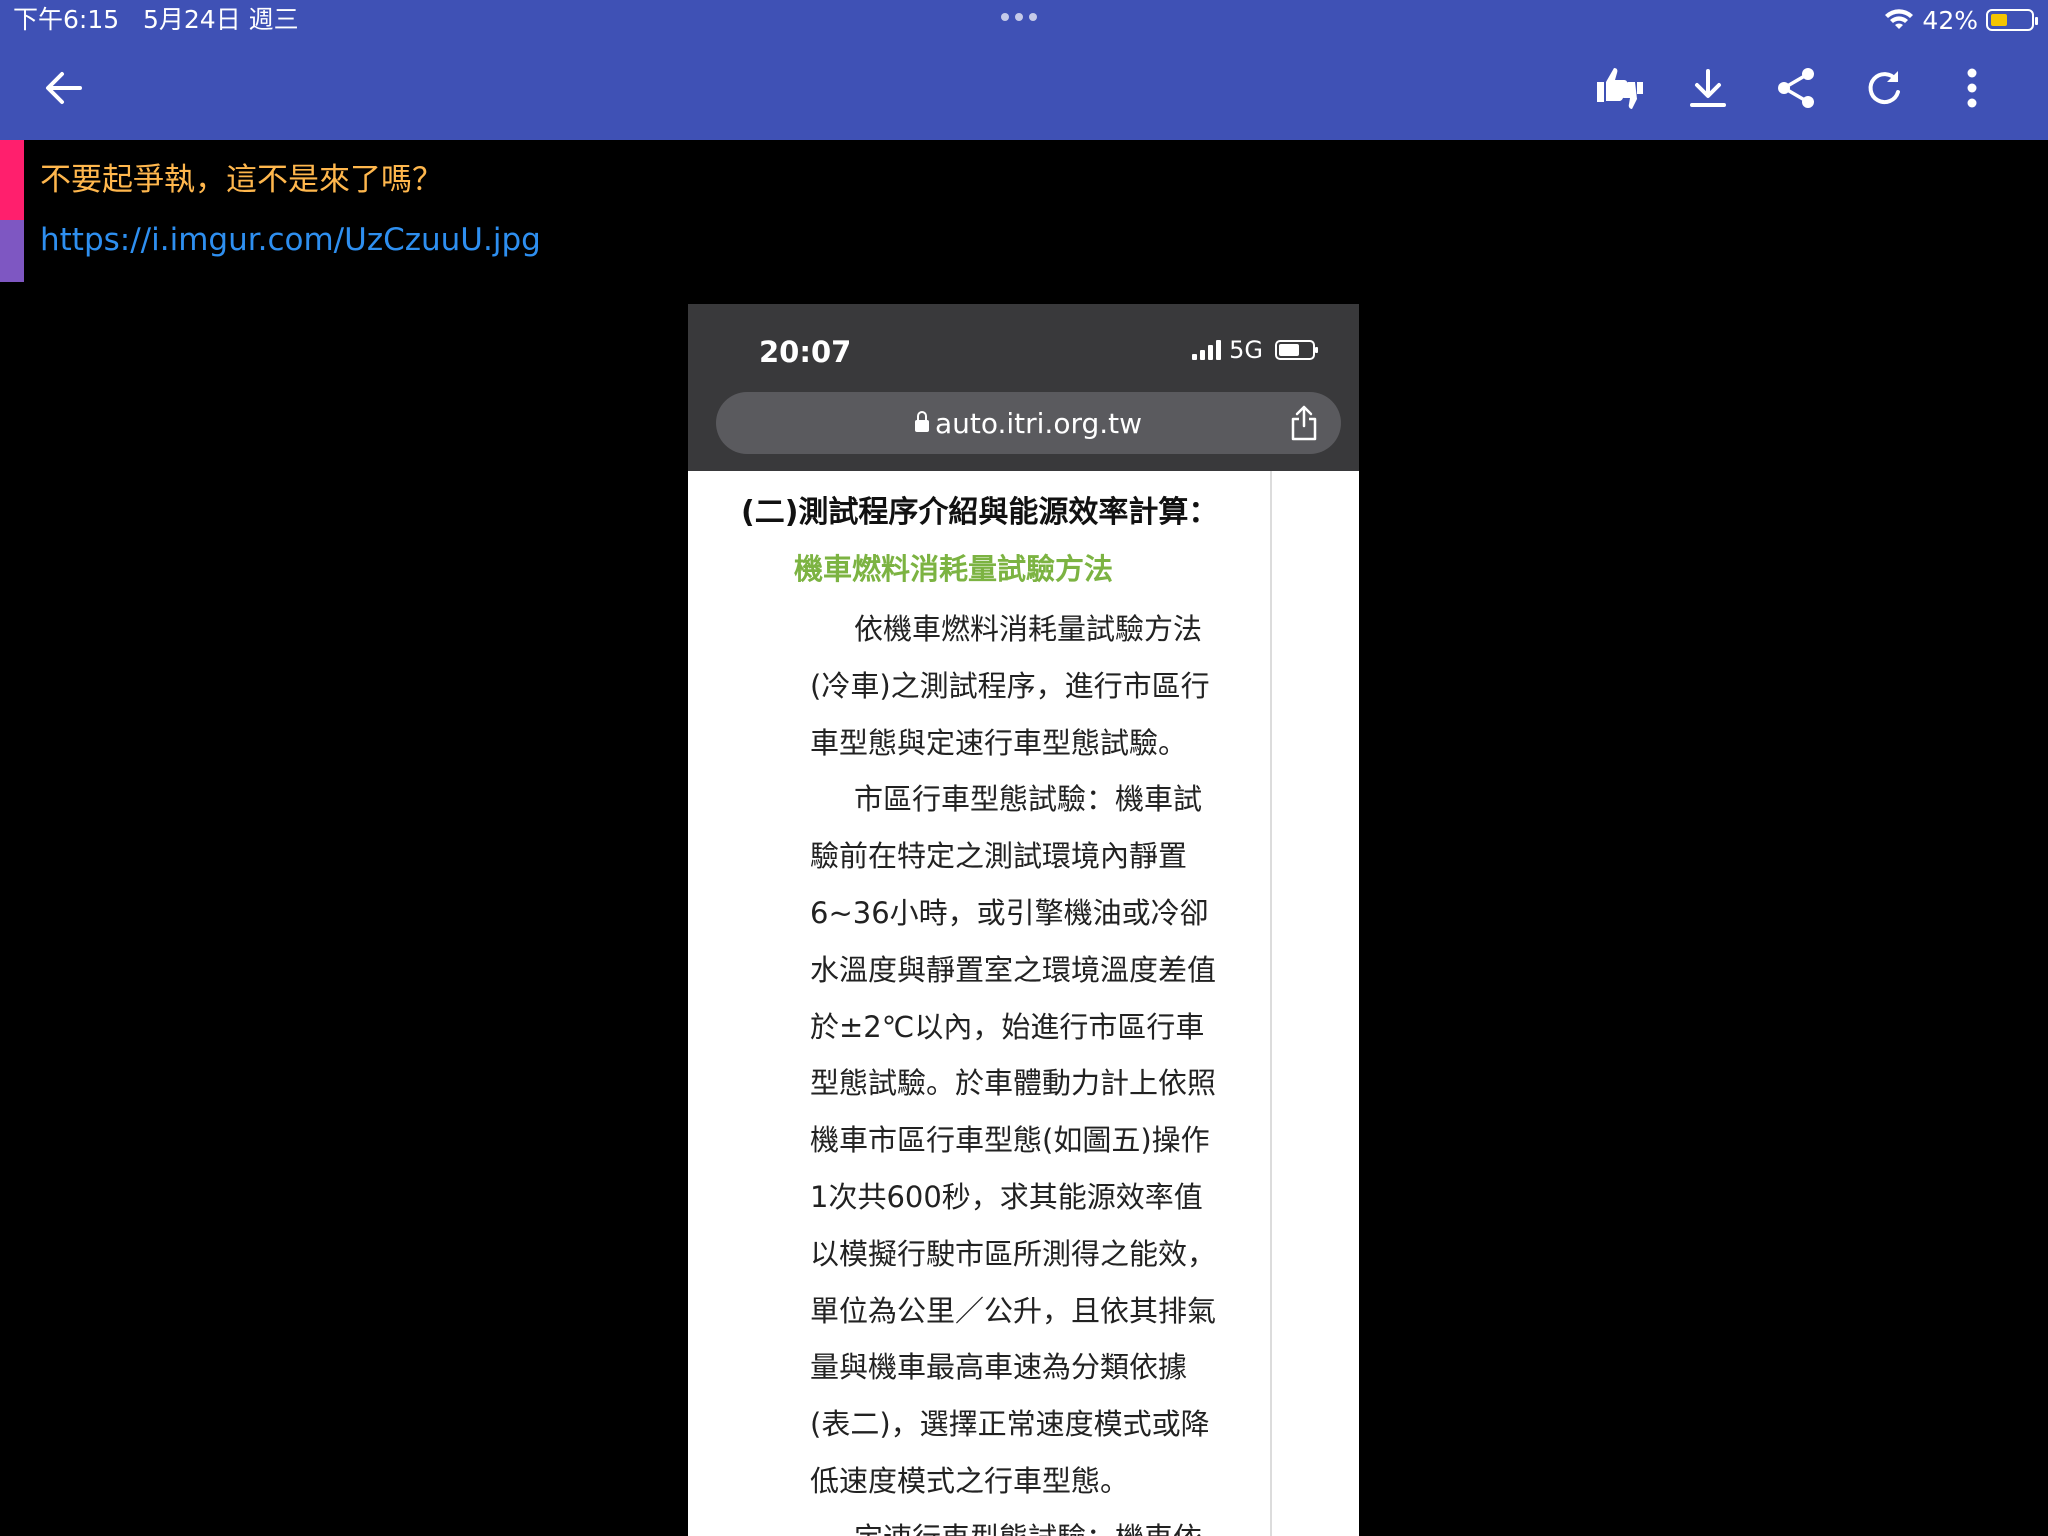  What do you see at coordinates (1950, 20) in the screenshot?
I see `battery-percent: 42%` at bounding box center [1950, 20].